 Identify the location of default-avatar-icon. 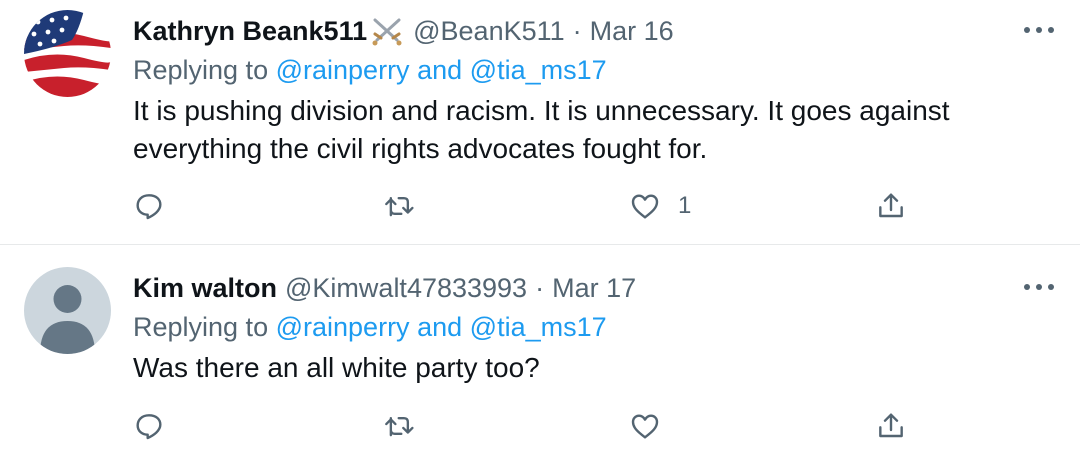
(67, 310).